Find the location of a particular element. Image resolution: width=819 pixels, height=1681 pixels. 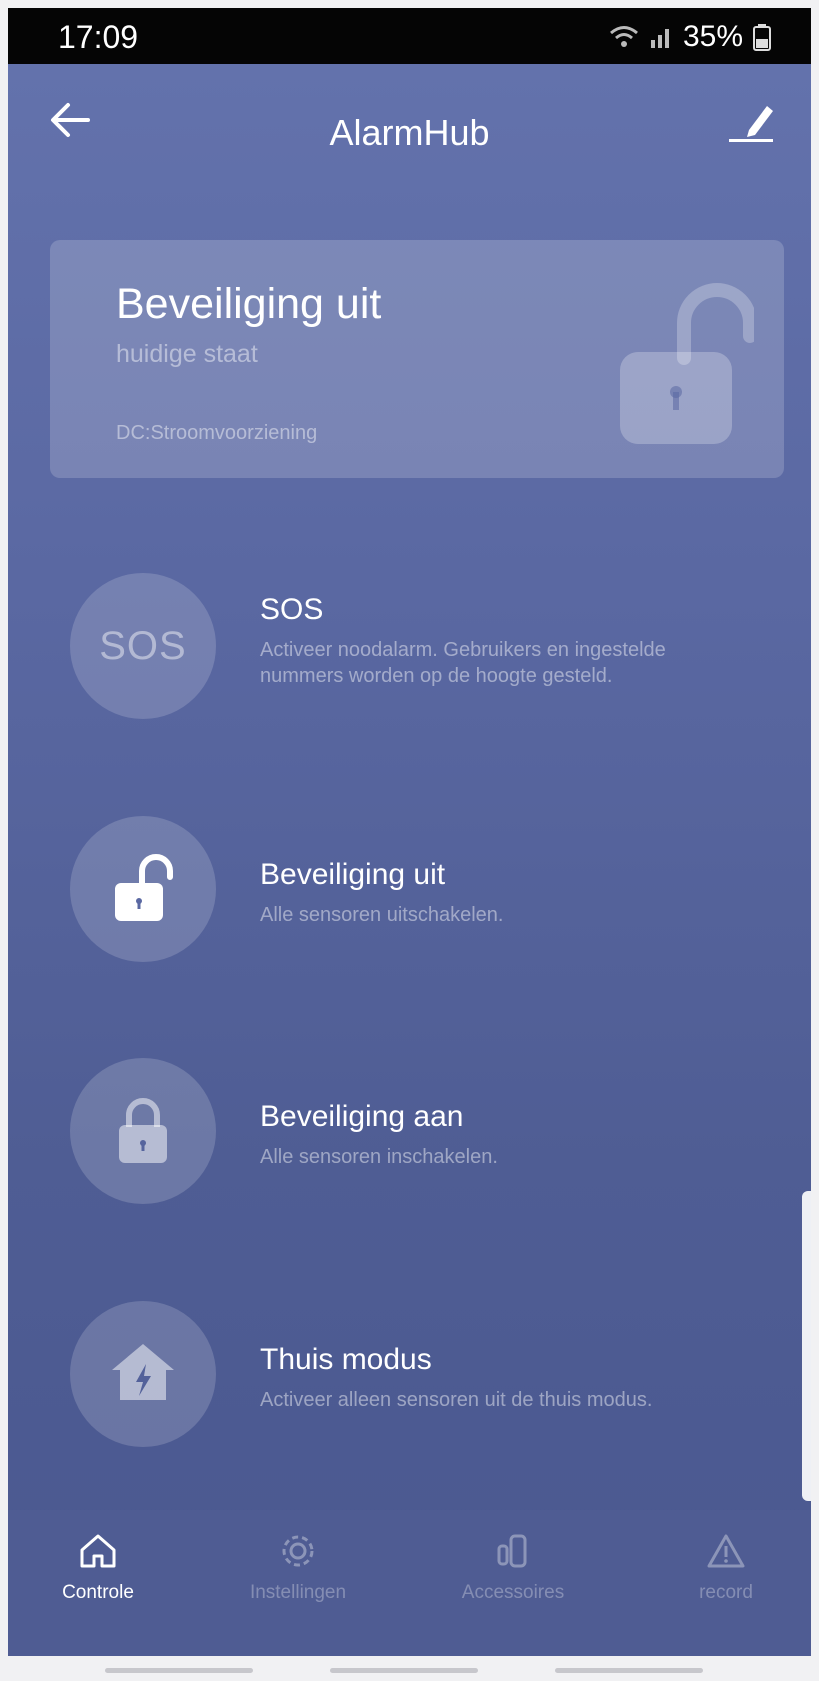

status-time: 17:09 is located at coordinates (98, 37).